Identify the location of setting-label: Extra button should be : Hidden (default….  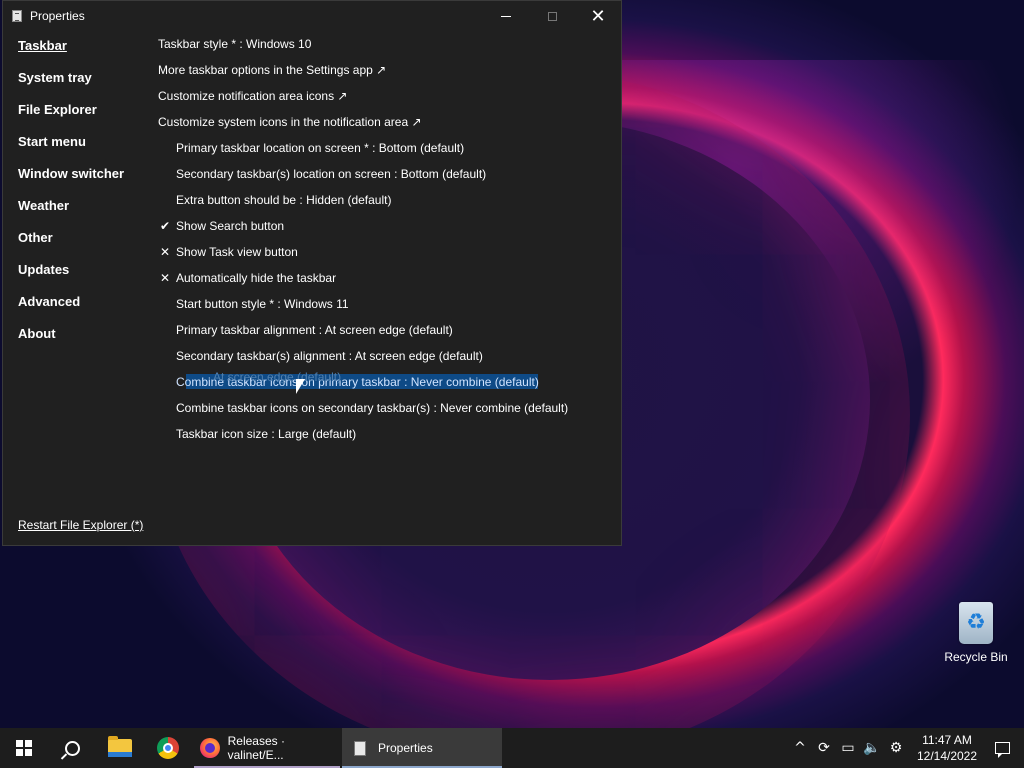
(284, 200).